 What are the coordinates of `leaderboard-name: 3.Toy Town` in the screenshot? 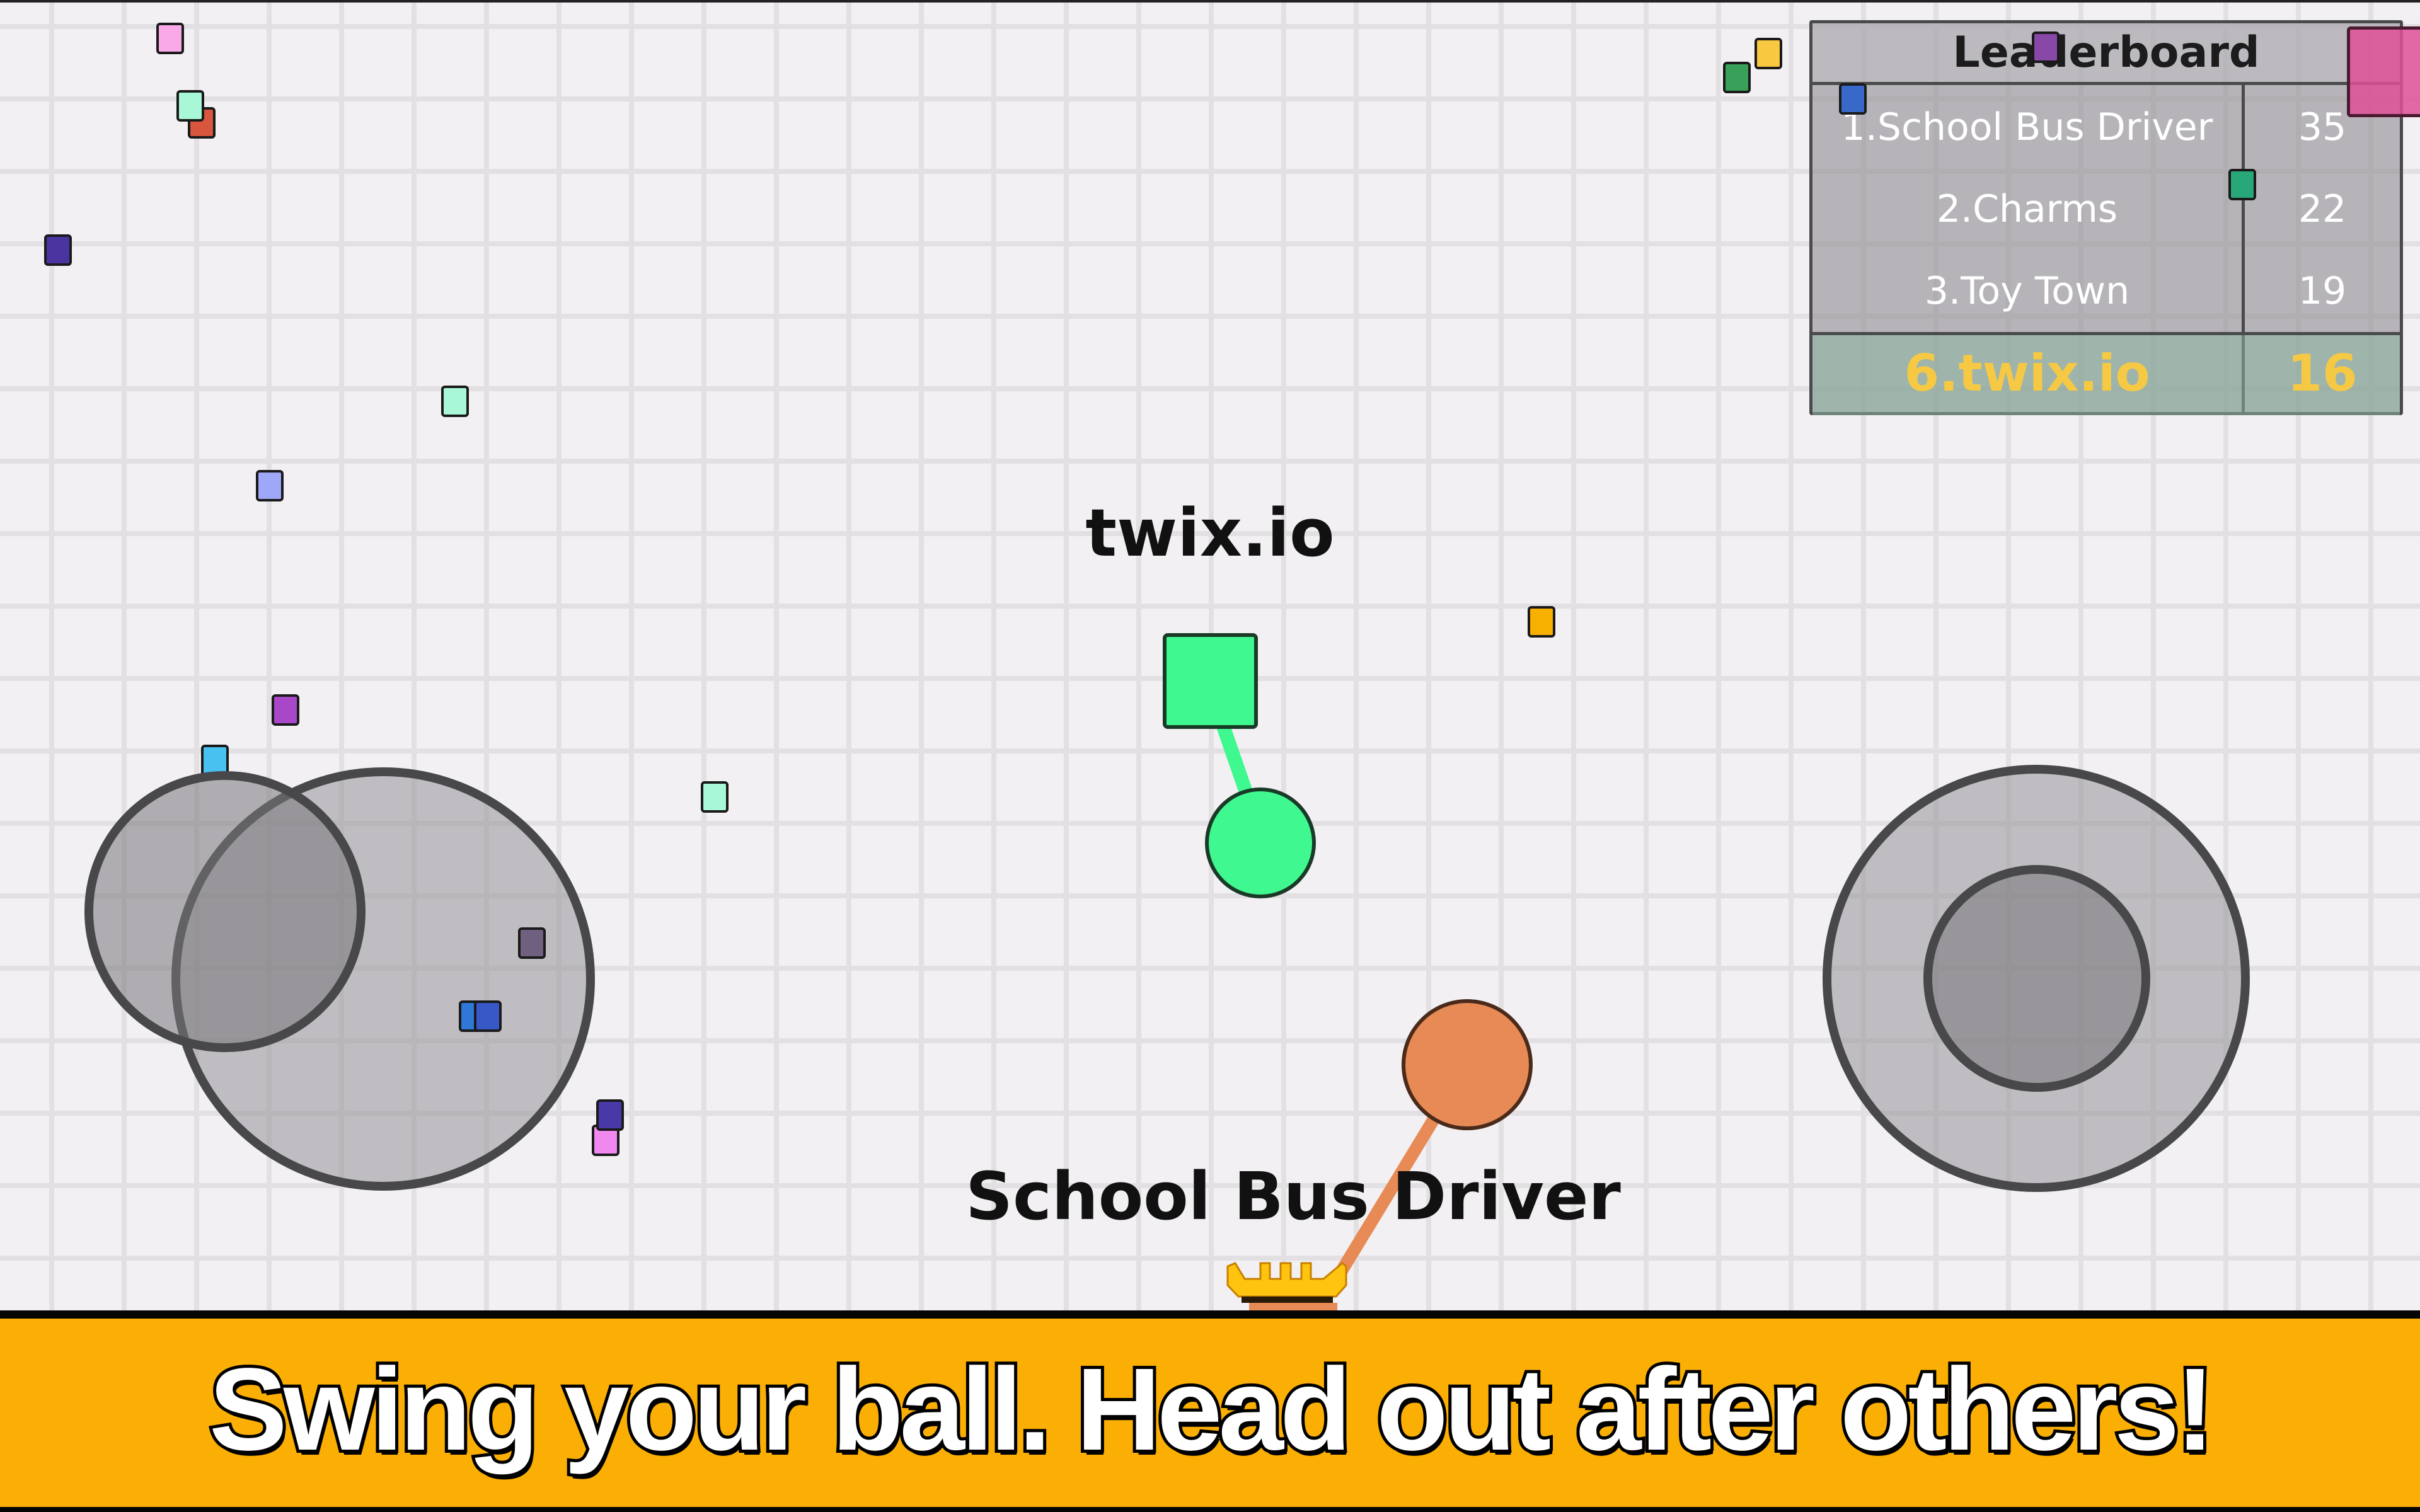 It's located at (2027, 291).